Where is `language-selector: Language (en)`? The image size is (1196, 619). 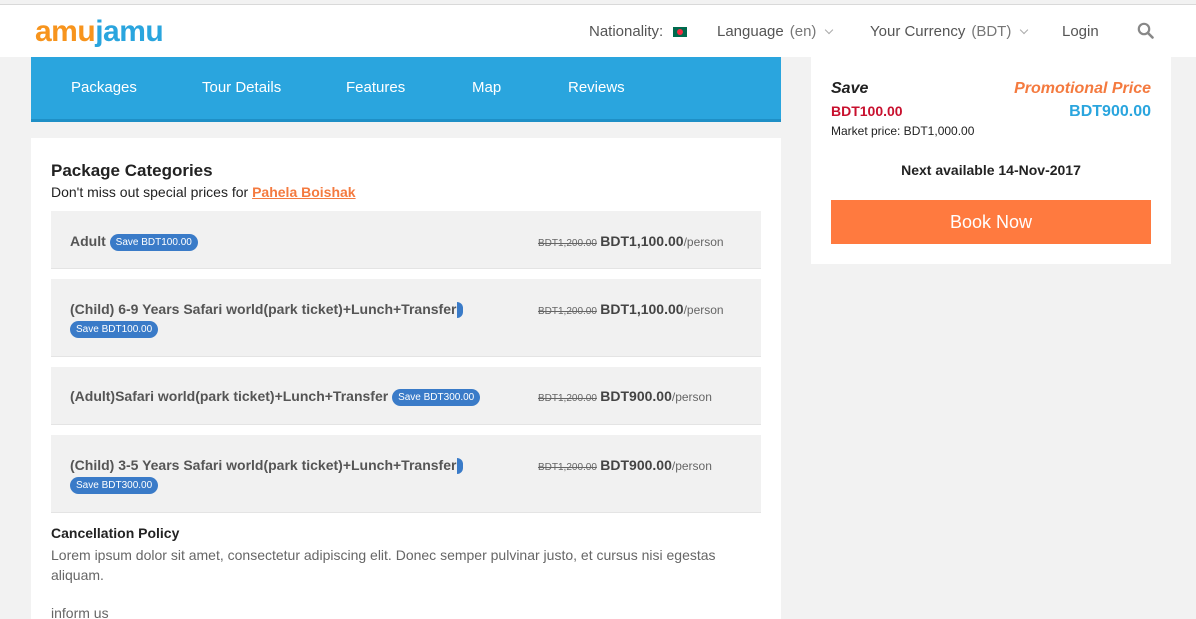
language-selector: Language (en) is located at coordinates (775, 31).